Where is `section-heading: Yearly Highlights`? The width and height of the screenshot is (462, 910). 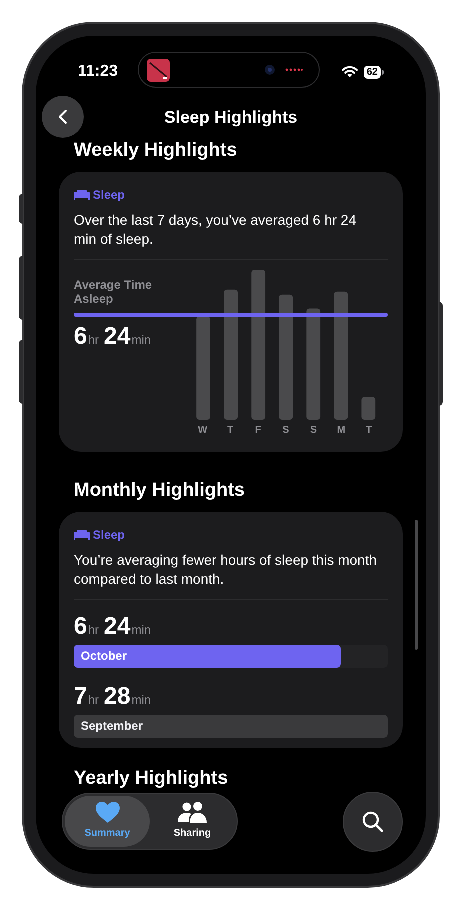 section-heading: Yearly Highlights is located at coordinates (151, 779).